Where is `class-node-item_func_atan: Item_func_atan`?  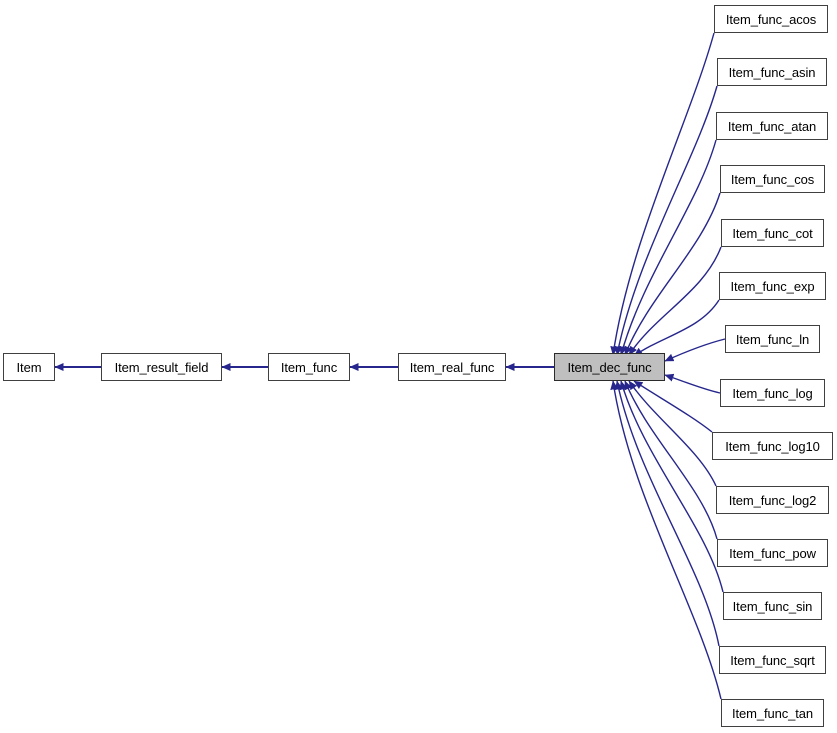
class-node-item_func_atan: Item_func_atan is located at coordinates (772, 126).